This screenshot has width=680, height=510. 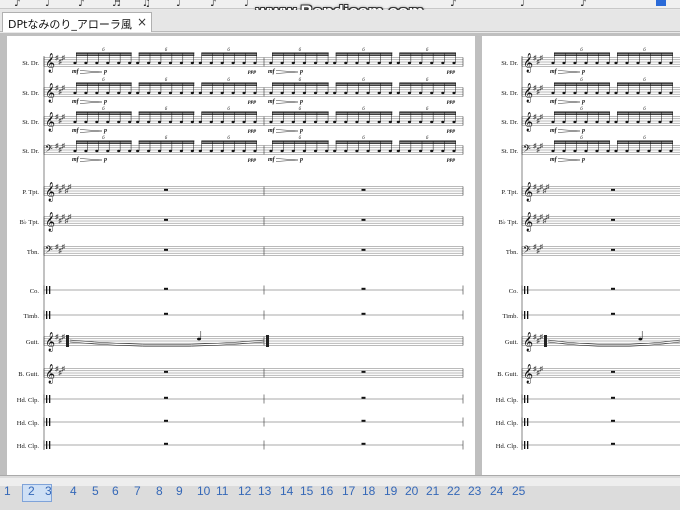 What do you see at coordinates (116, 4) in the screenshot?
I see `sixteenth-note-icon: ♬` at bounding box center [116, 4].